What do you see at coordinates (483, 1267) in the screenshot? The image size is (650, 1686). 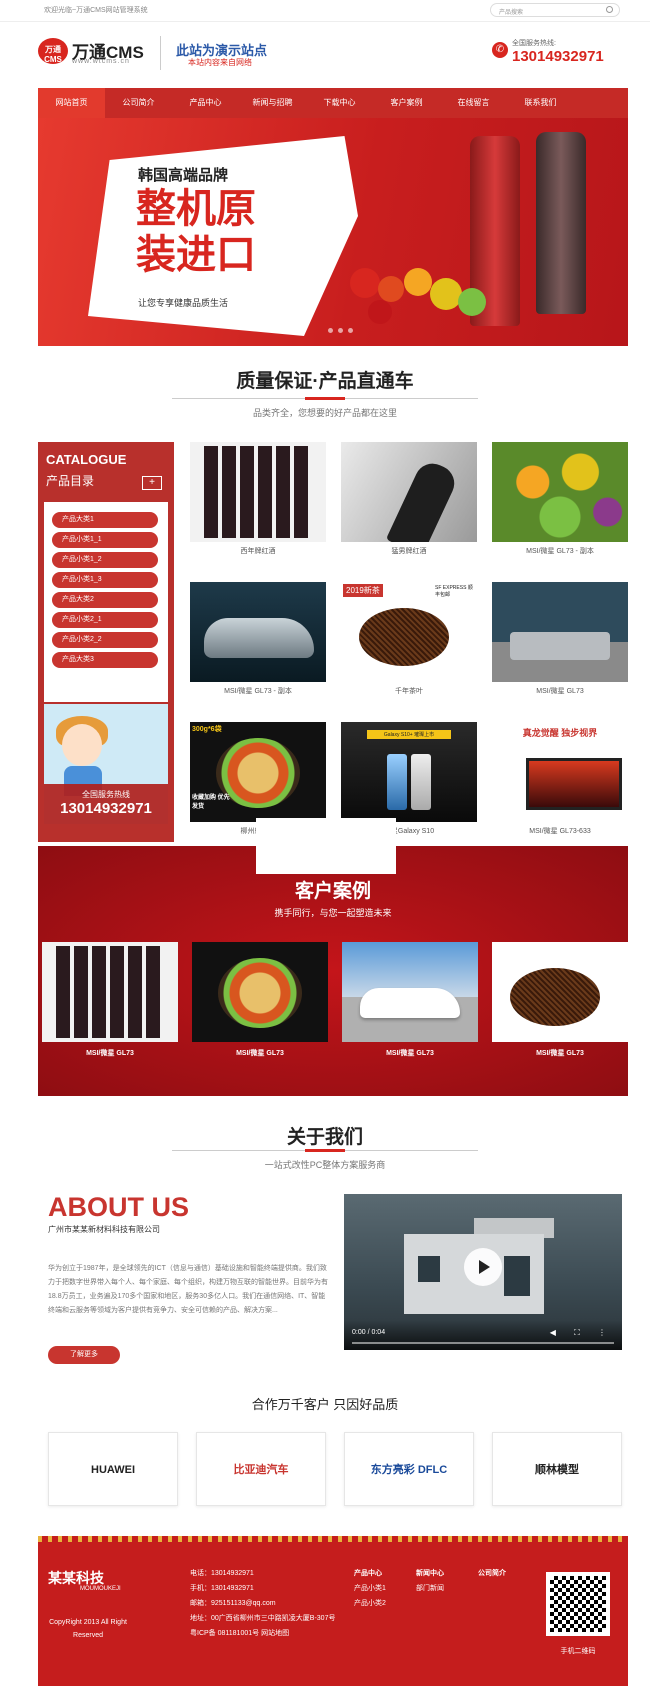 I see `play-icon` at bounding box center [483, 1267].